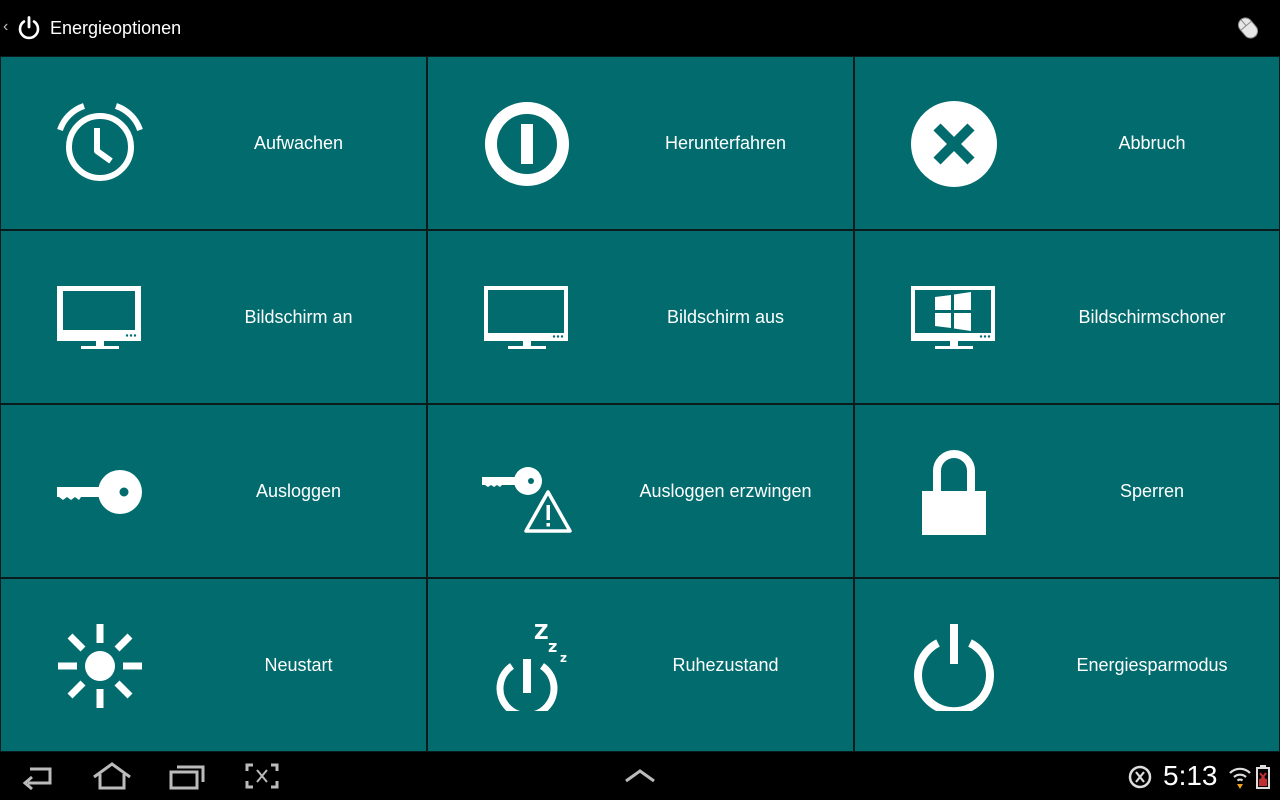  Describe the element at coordinates (1152, 490) in the screenshot. I see `tile-label: Sperren` at that location.